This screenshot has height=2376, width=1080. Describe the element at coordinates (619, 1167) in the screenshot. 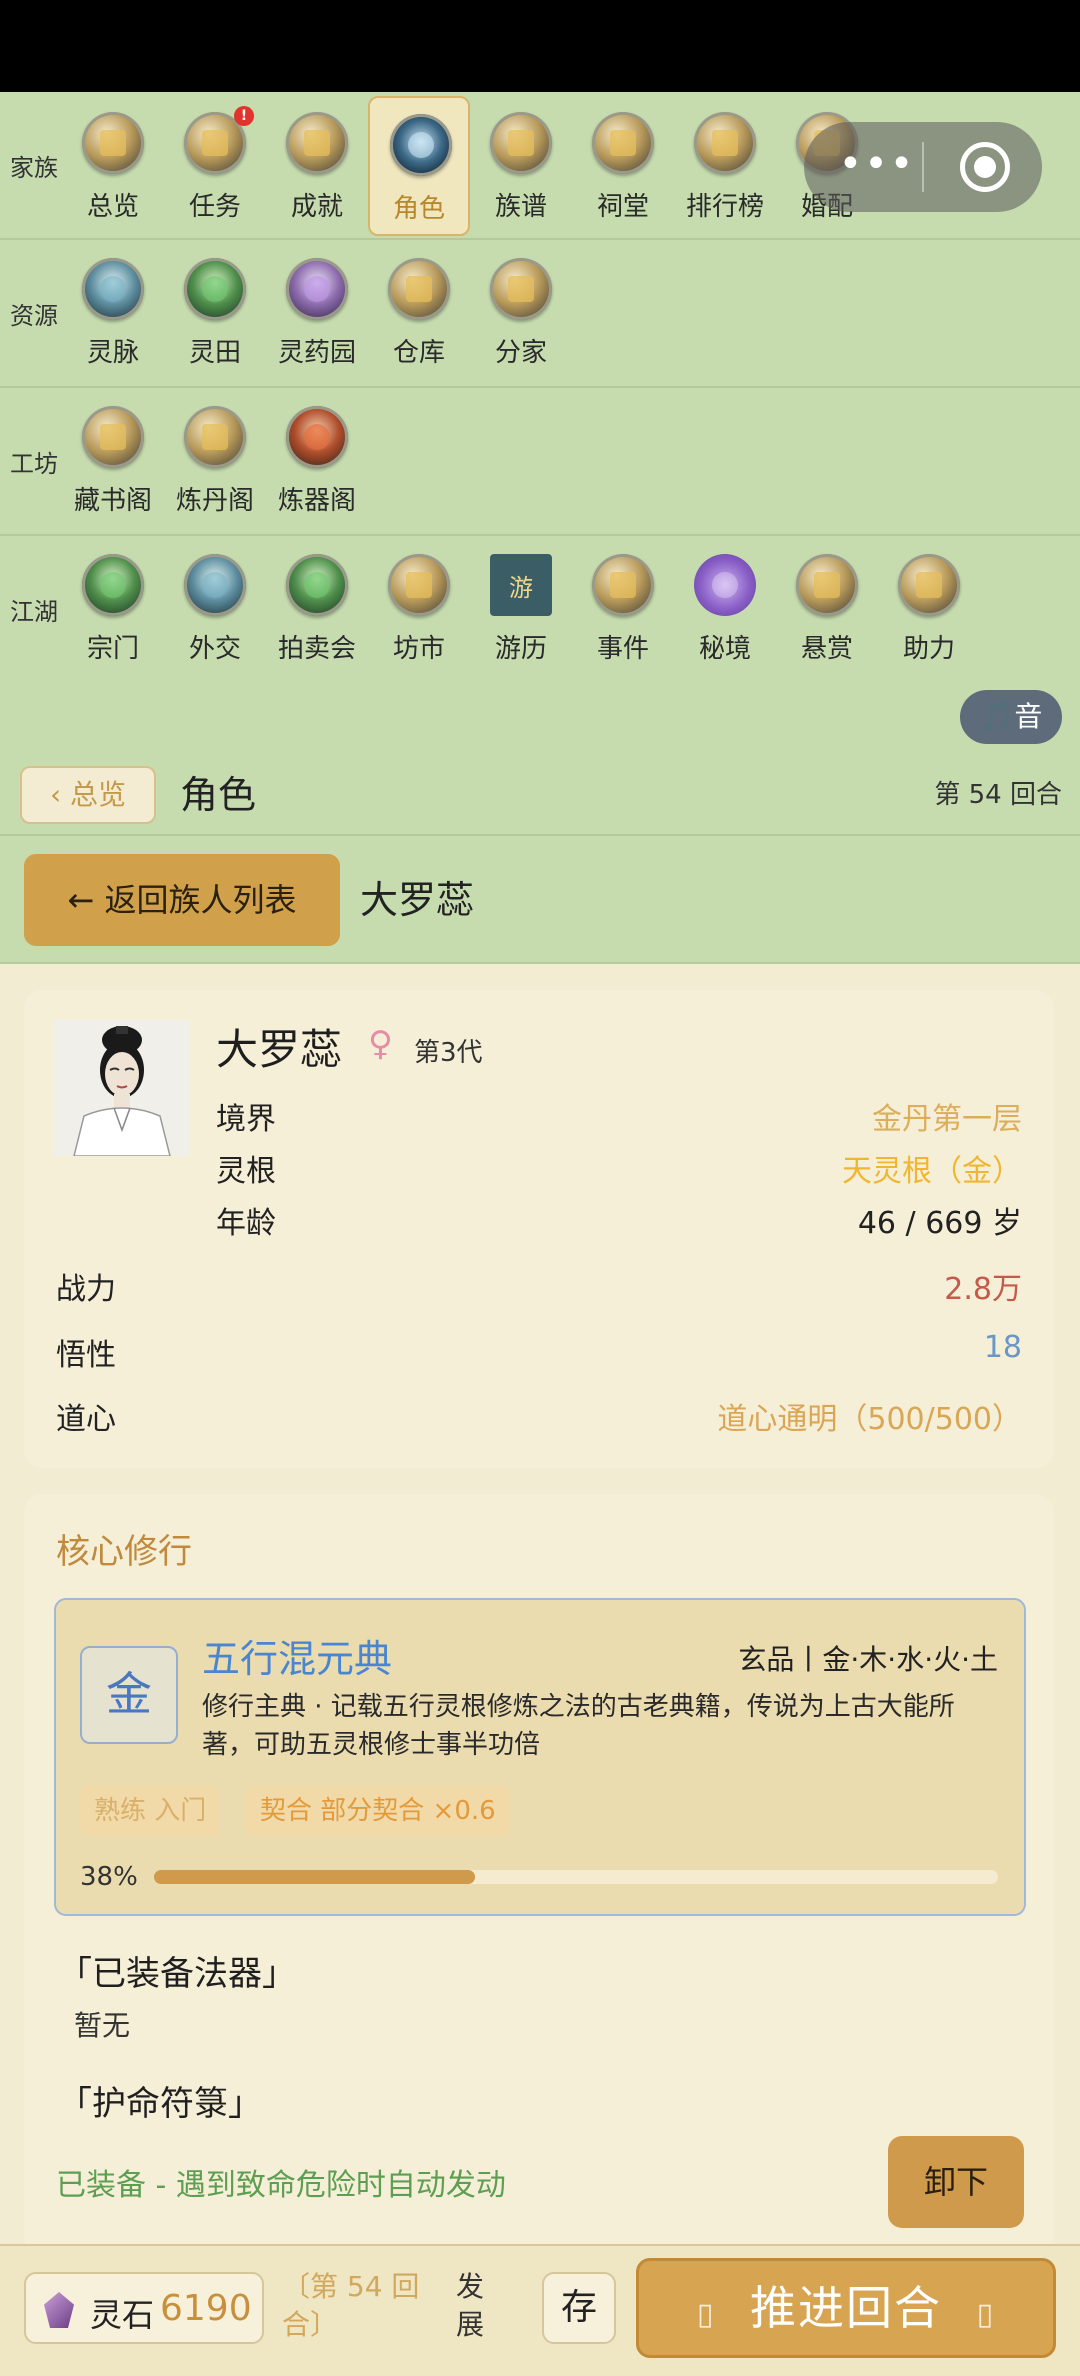

I see `stat-spirit-root: 灵根 天灵根（金）` at that location.